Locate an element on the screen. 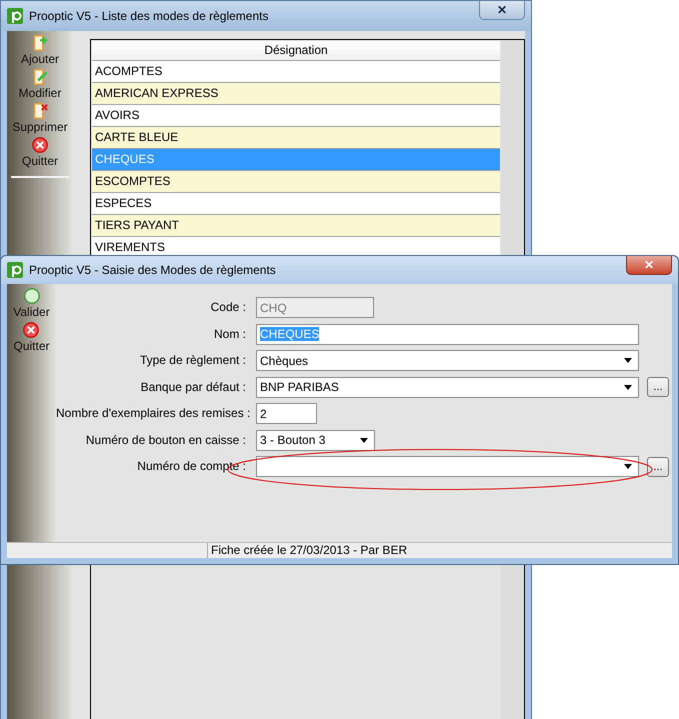 This screenshot has width=679, height=719. edit-icon is located at coordinates (40, 77).